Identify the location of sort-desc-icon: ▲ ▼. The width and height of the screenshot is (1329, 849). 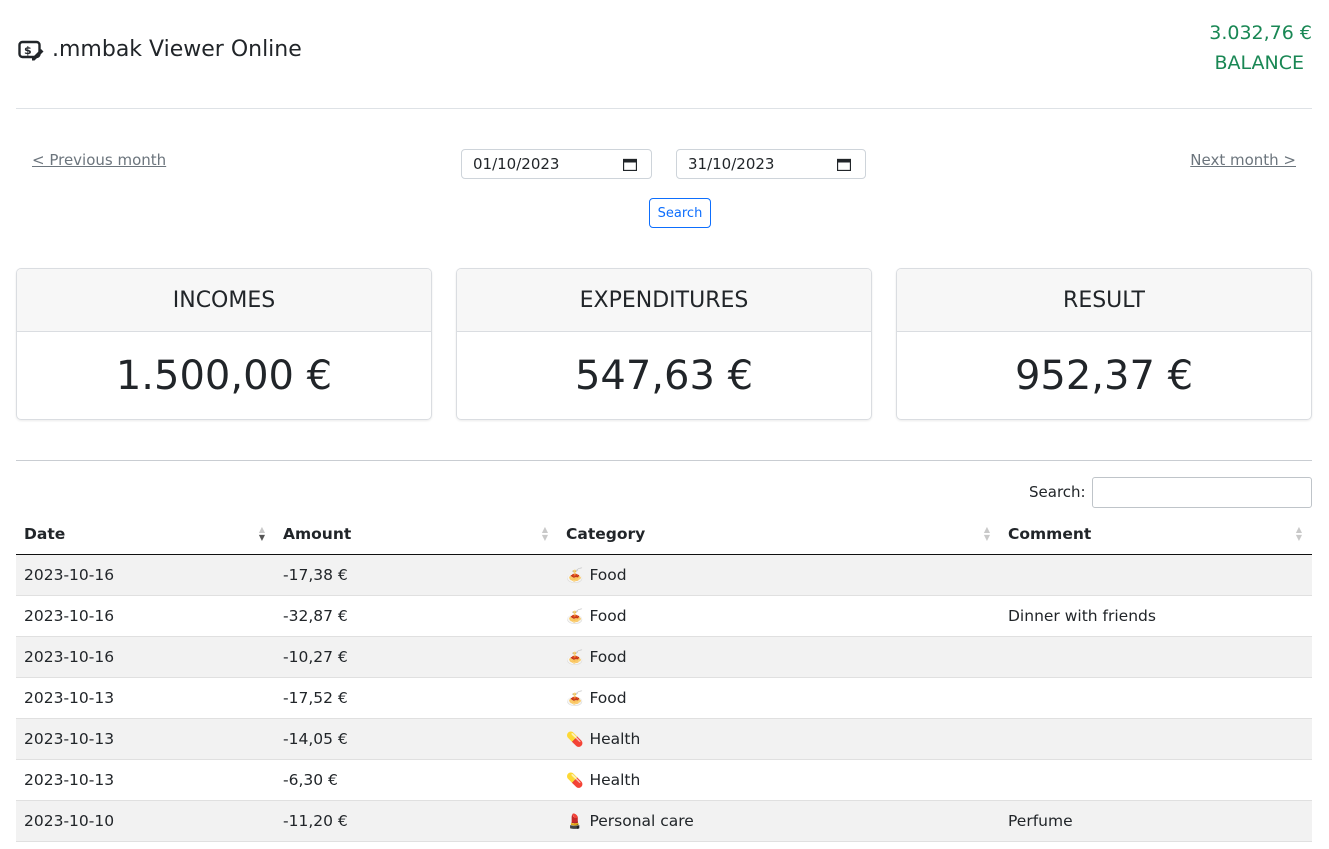
(261, 533).